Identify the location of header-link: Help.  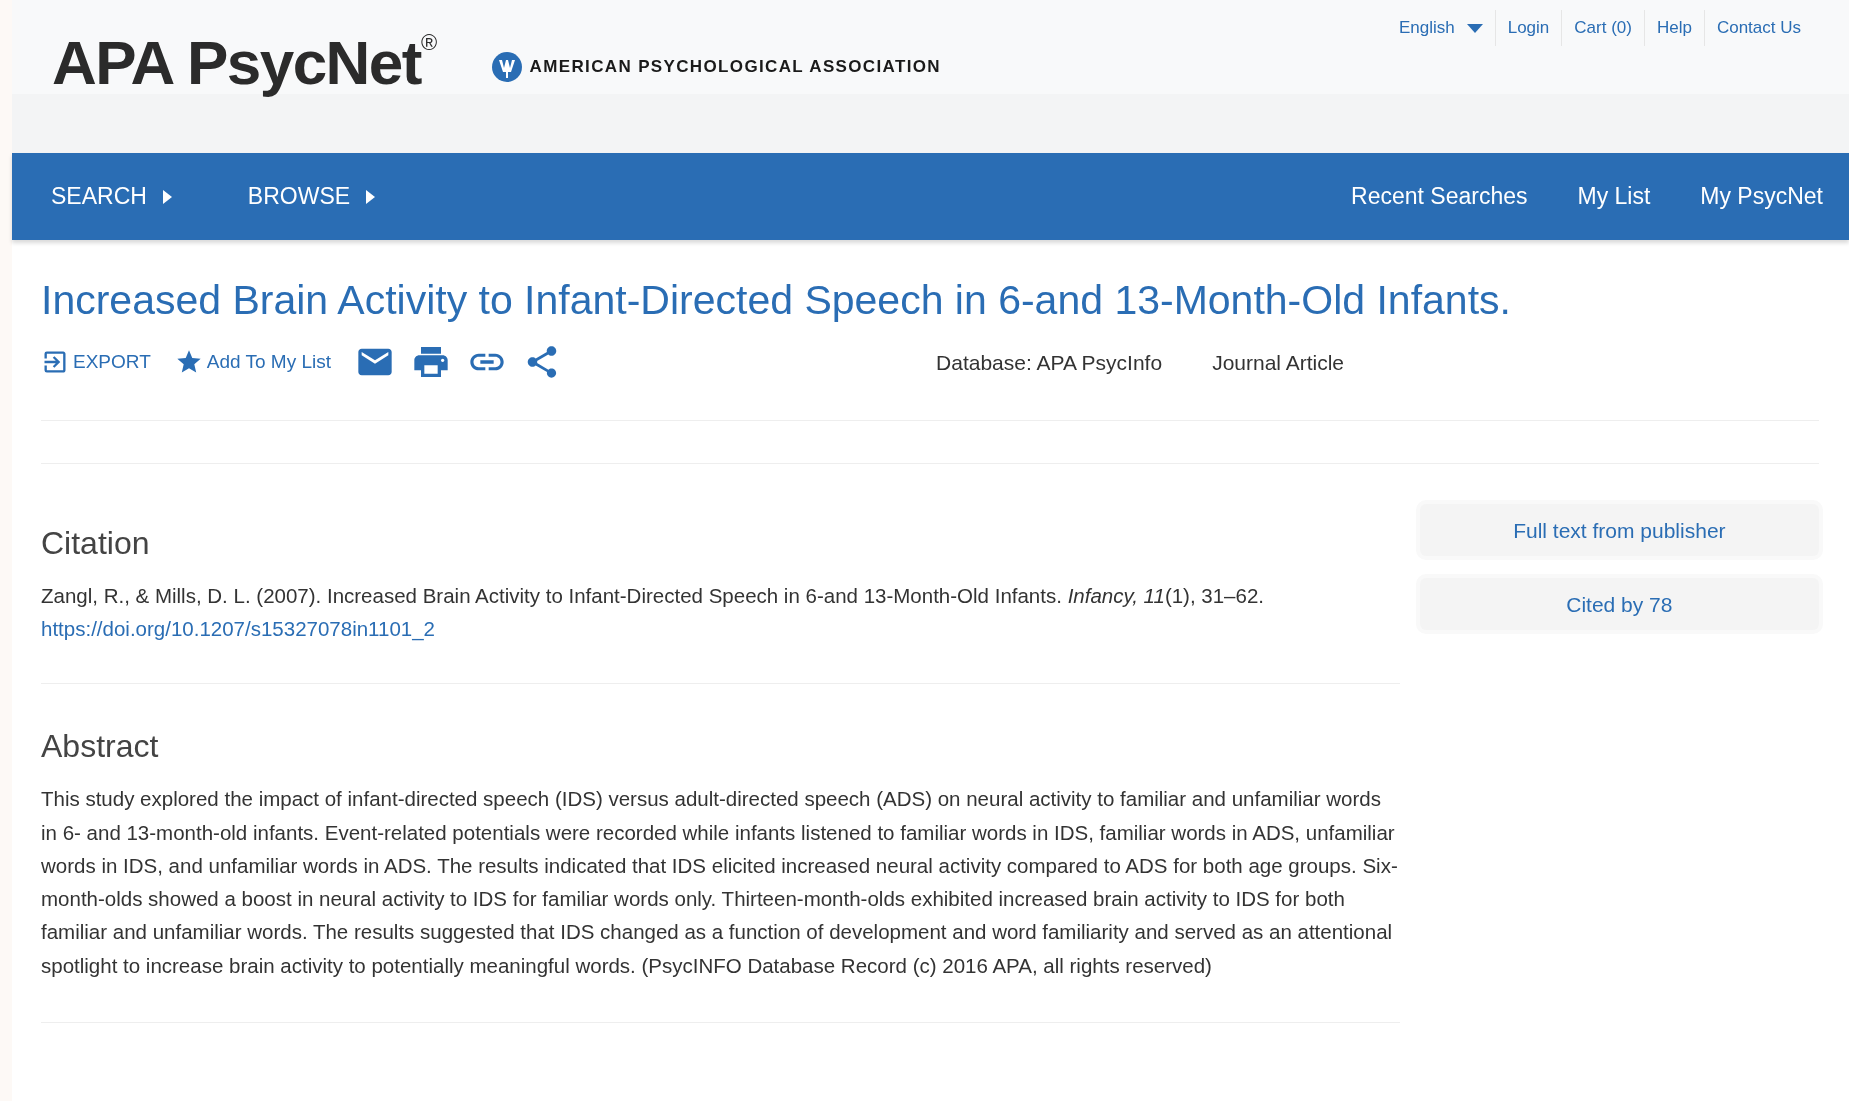
(1674, 28).